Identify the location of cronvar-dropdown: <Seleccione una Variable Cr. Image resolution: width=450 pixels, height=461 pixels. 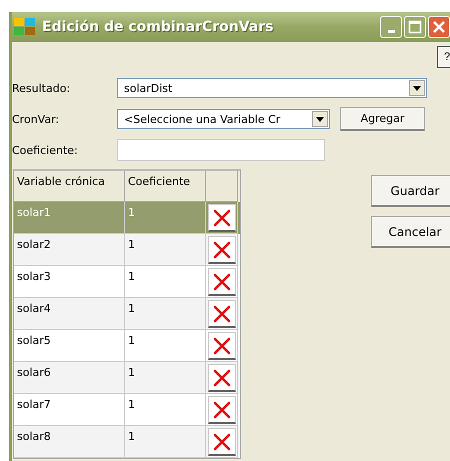
(223, 119).